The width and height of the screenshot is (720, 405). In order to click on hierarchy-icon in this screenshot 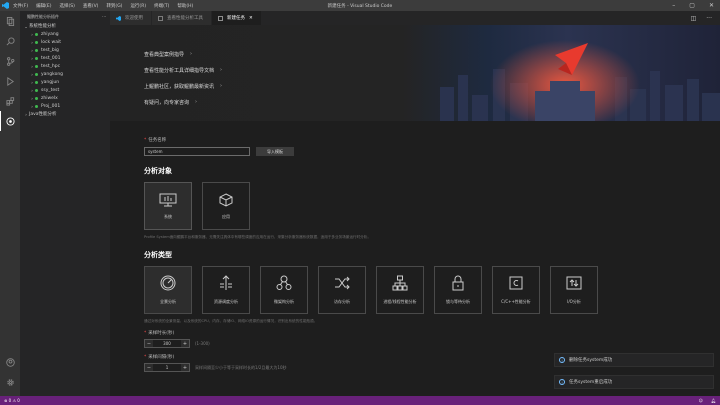, I will do `click(400, 283)`.